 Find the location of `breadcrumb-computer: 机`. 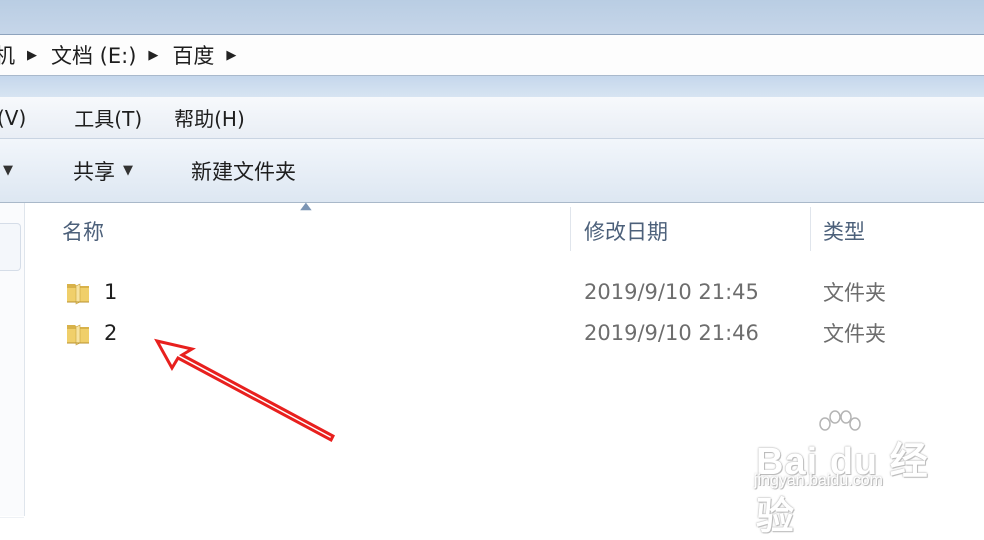

breadcrumb-computer: 机 is located at coordinates (11, 55).